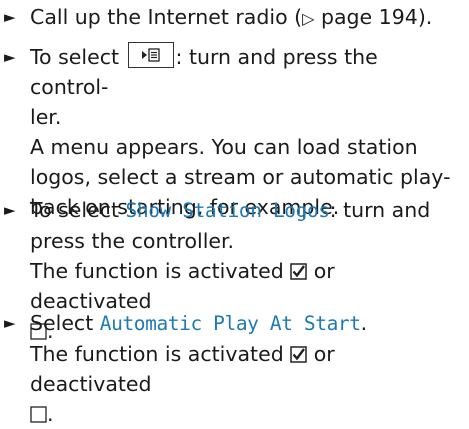  I want to click on step-2-pre: To select, so click(78, 57).